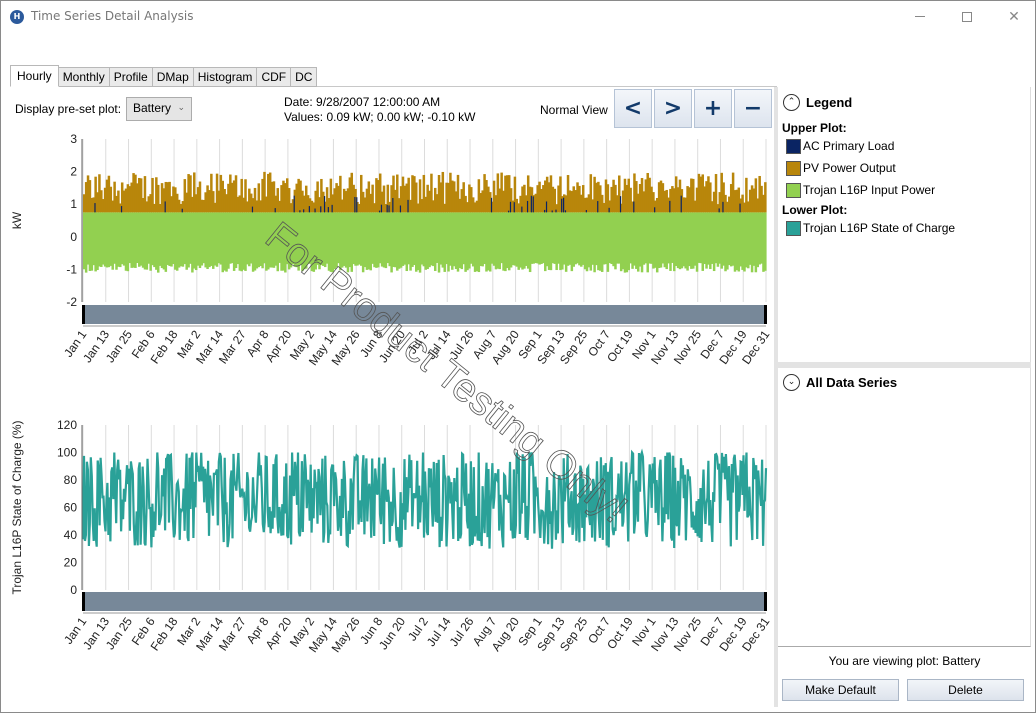 The height and width of the screenshot is (714, 1036). What do you see at coordinates (83, 601) in the screenshot?
I see `range-handle-left` at bounding box center [83, 601].